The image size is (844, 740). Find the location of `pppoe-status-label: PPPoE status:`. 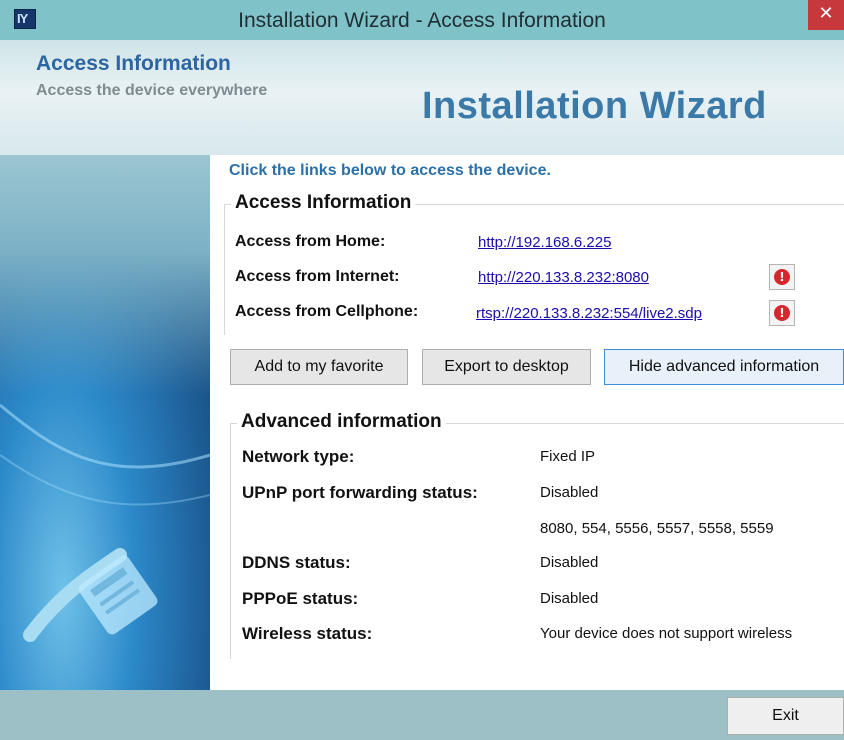

pppoe-status-label: PPPoE status: is located at coordinates (300, 598).